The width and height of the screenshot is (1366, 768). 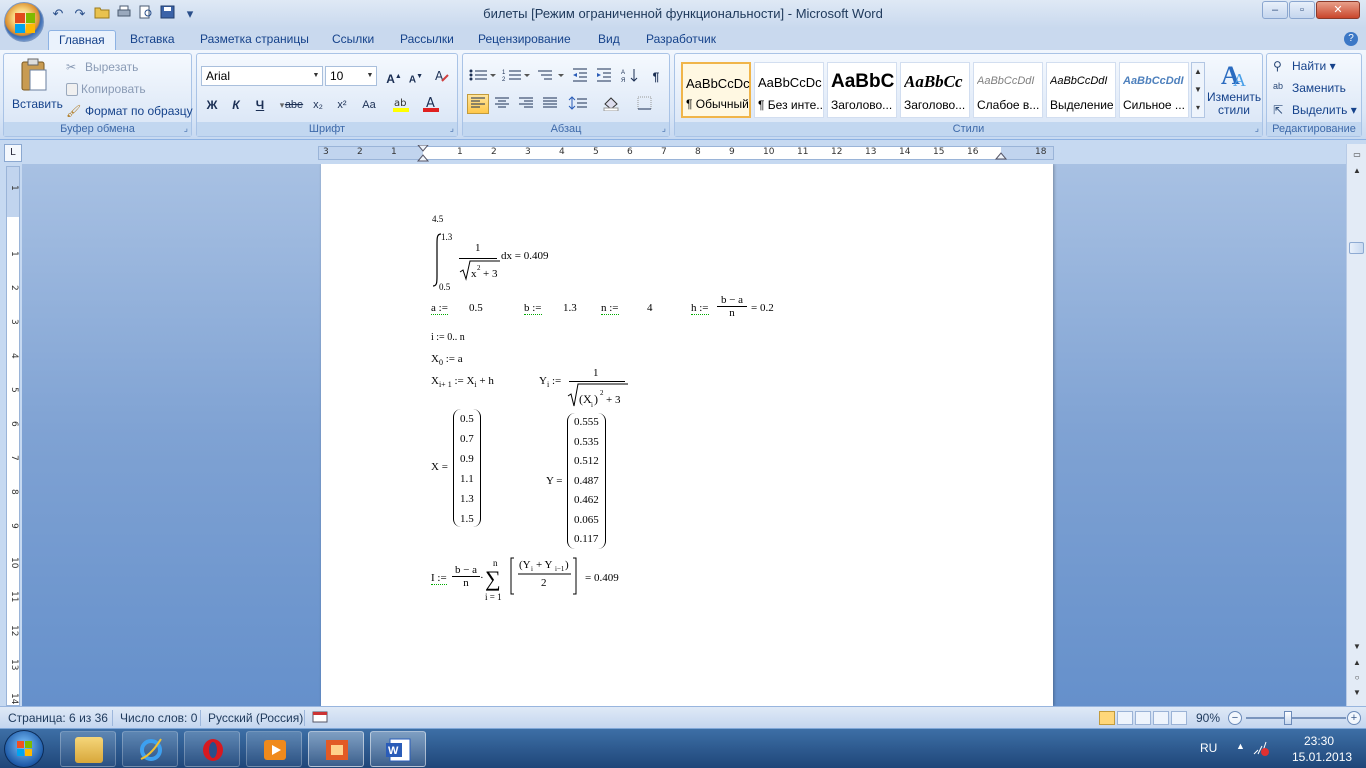 What do you see at coordinates (1001, 155) in the screenshot?
I see `right-indent-marker-icon` at bounding box center [1001, 155].